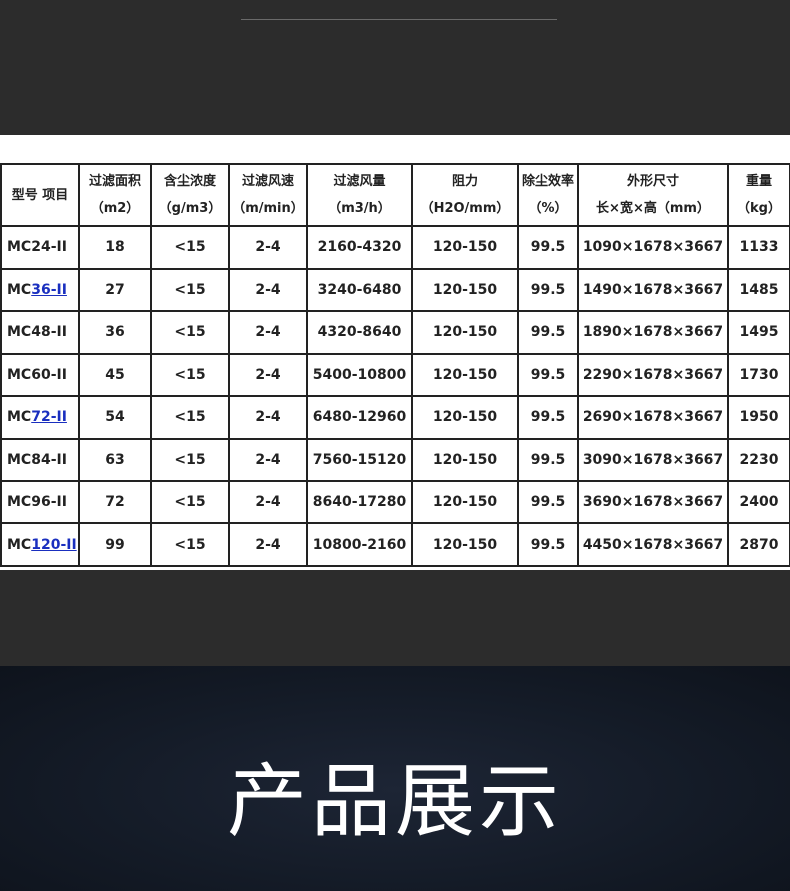 This screenshot has height=891, width=790. I want to click on table-cell: 18, so click(115, 247).